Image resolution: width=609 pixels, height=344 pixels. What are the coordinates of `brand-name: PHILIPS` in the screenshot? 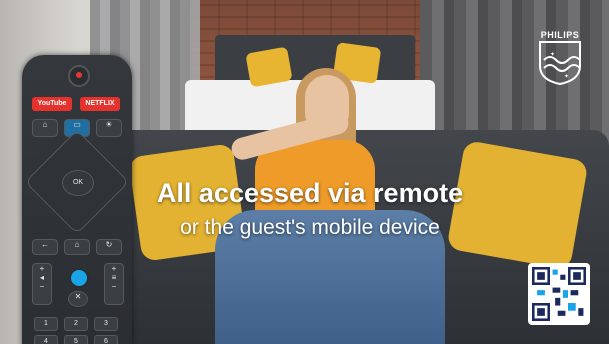 It's located at (560, 35).